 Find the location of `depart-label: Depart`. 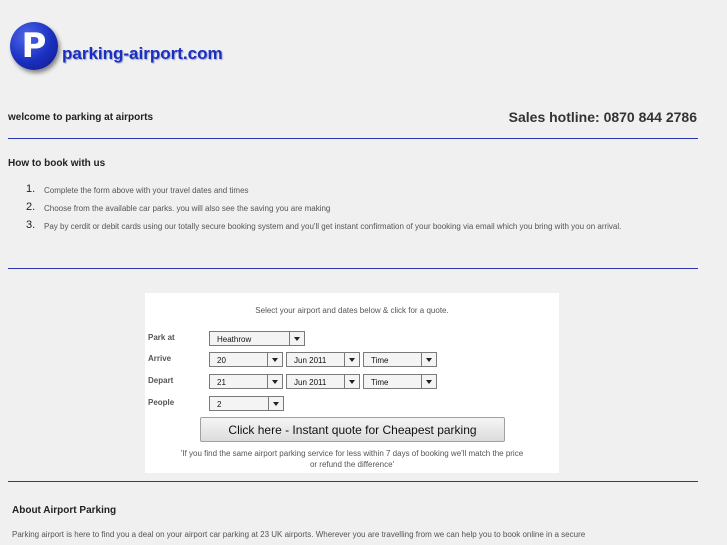

depart-label: Depart is located at coordinates (161, 380).